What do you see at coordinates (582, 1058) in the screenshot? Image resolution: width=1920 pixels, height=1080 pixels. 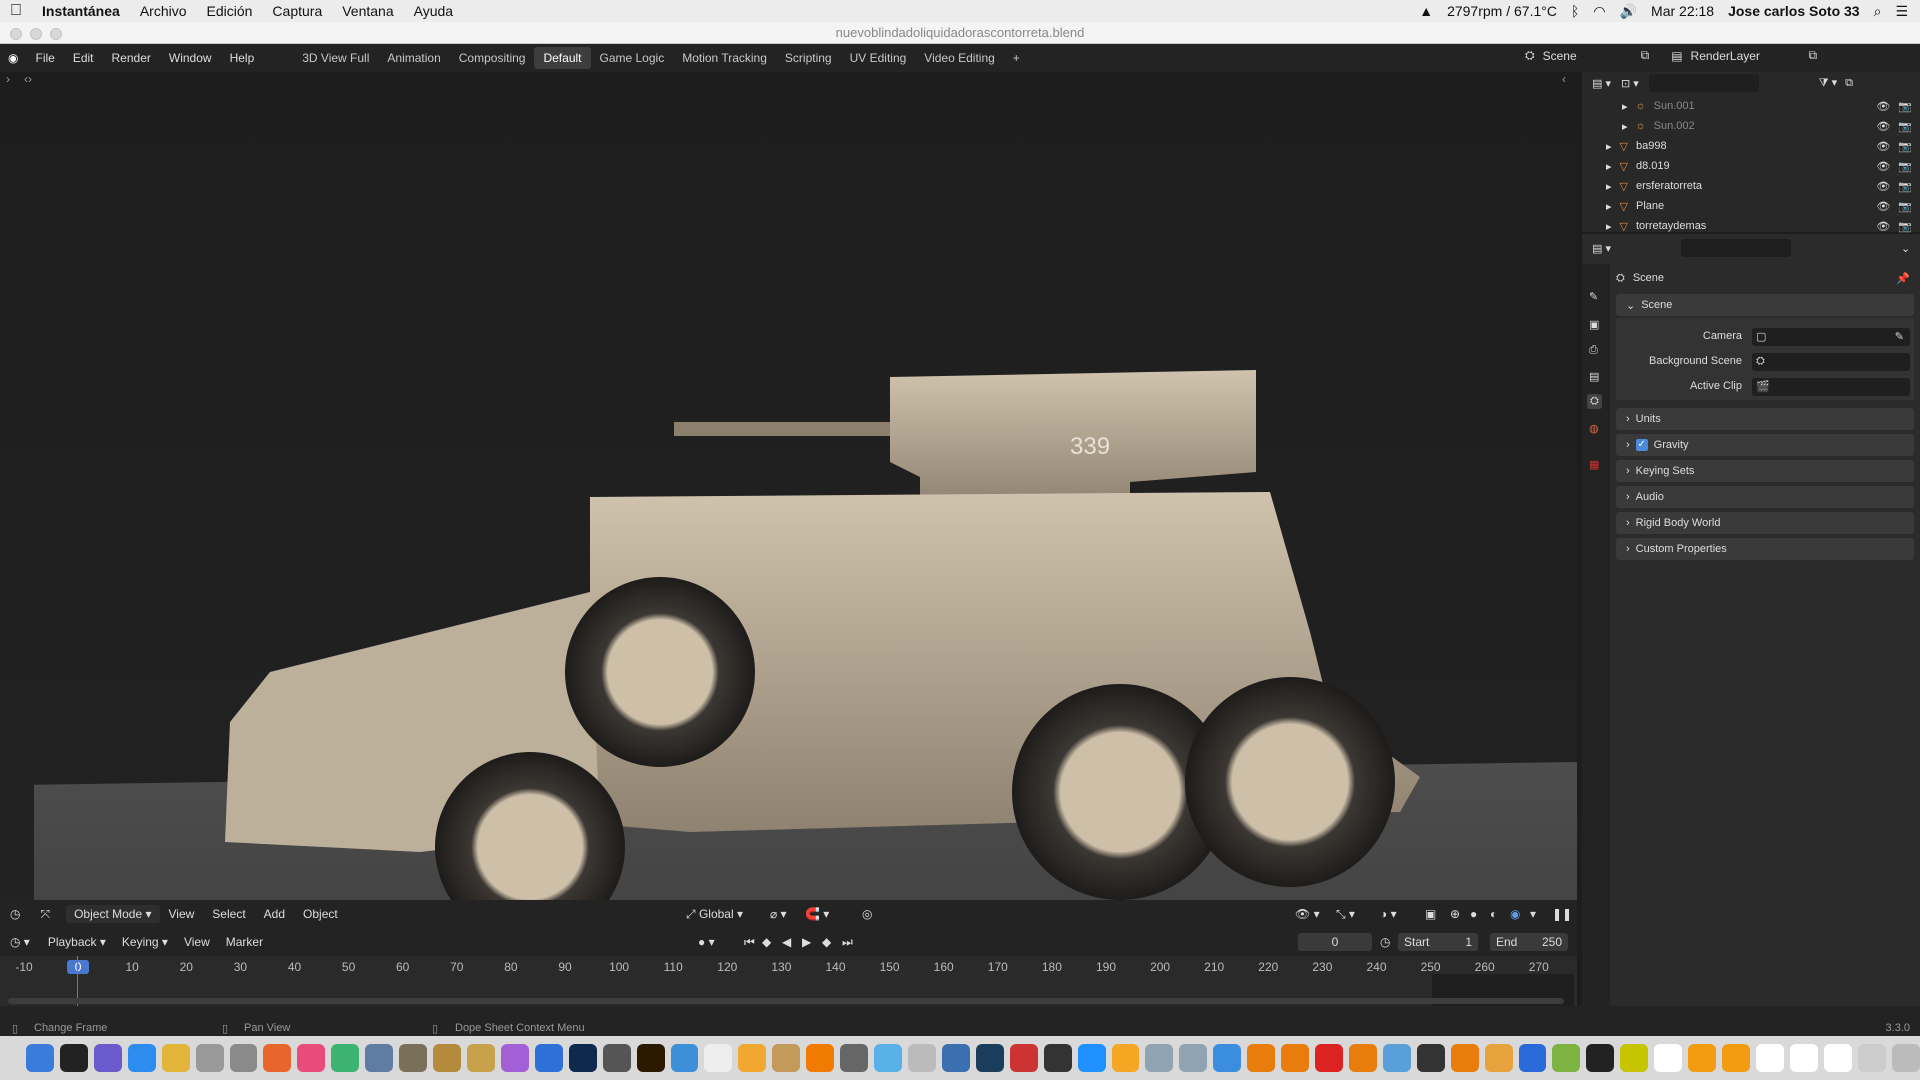 I see `photoshop-icon` at bounding box center [582, 1058].